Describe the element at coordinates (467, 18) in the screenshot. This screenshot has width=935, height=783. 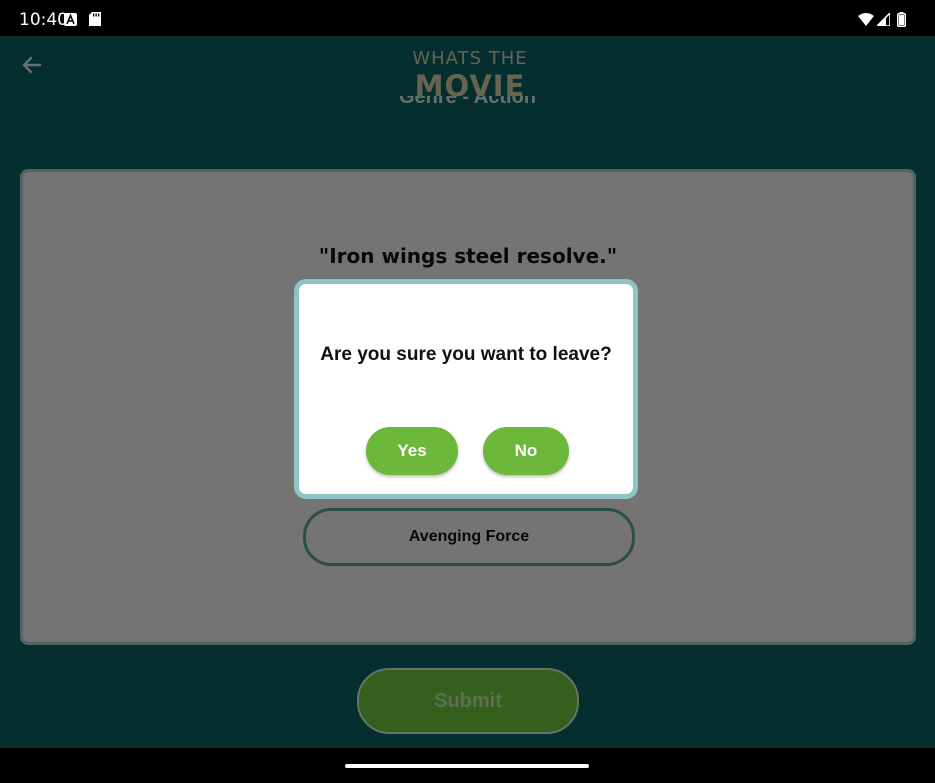
I see `status-bar: 10:40` at that location.